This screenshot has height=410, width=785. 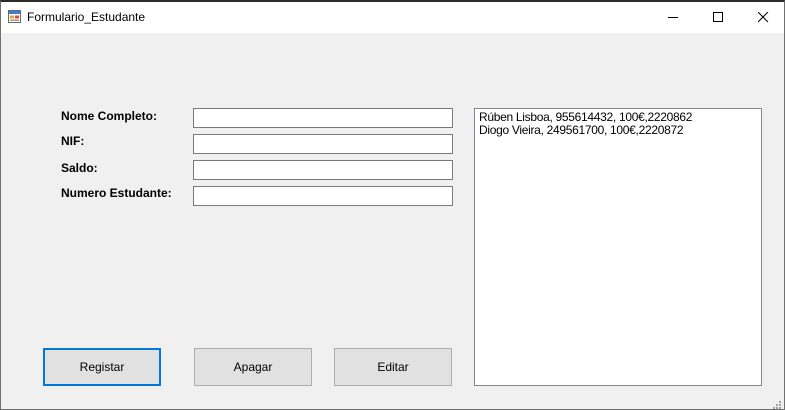 I want to click on nif-label: NIF:, so click(x=73, y=141).